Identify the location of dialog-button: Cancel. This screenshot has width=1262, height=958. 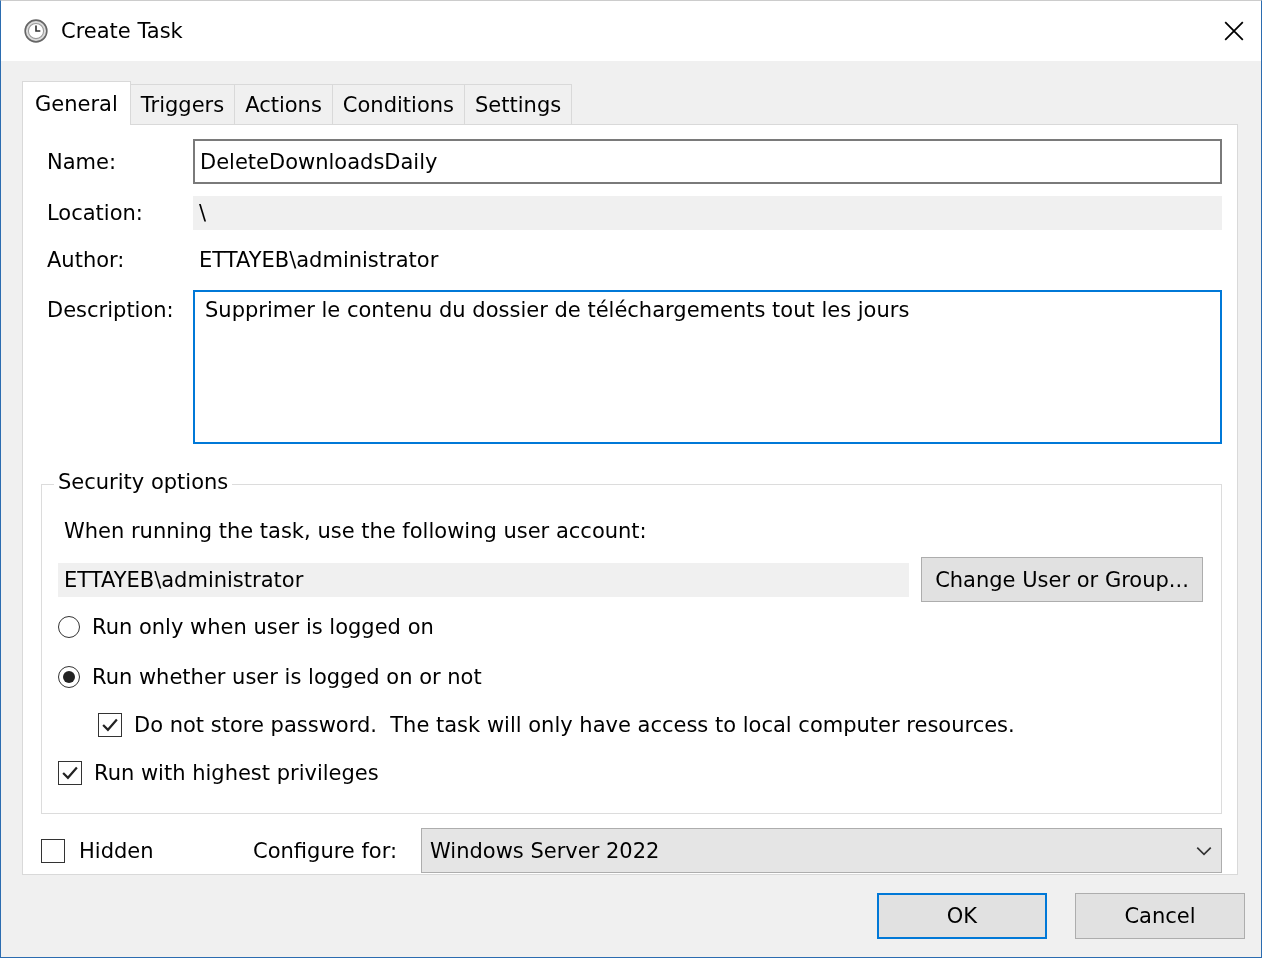
(1160, 916).